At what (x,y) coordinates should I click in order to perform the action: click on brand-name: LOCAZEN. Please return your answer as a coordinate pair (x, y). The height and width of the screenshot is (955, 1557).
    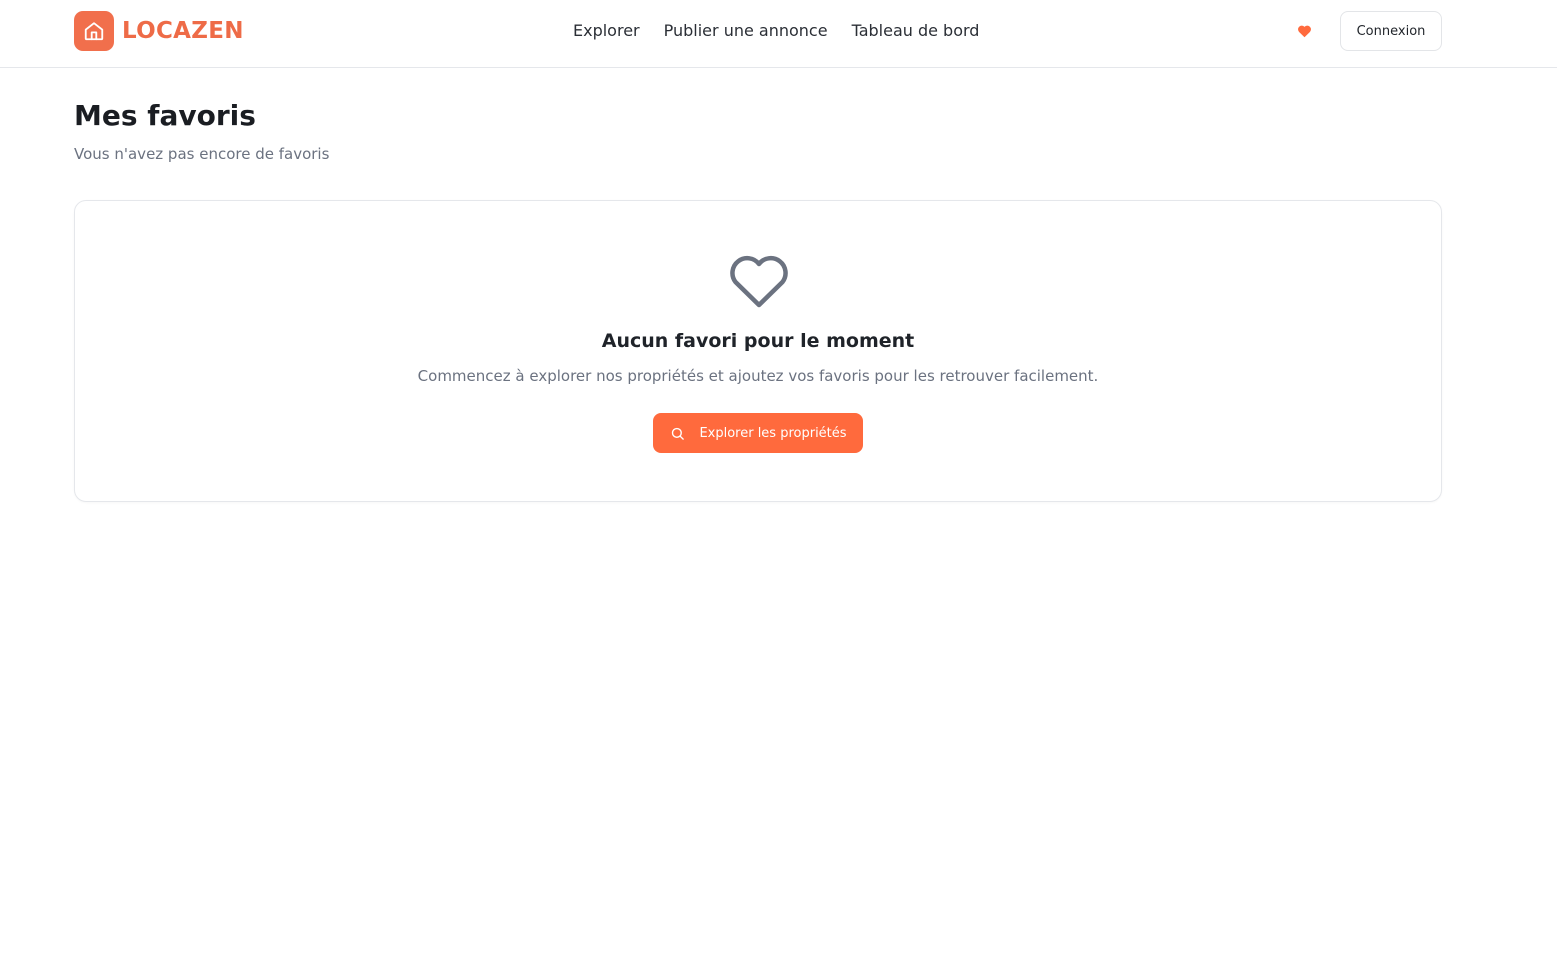
    Looking at the image, I should click on (183, 31).